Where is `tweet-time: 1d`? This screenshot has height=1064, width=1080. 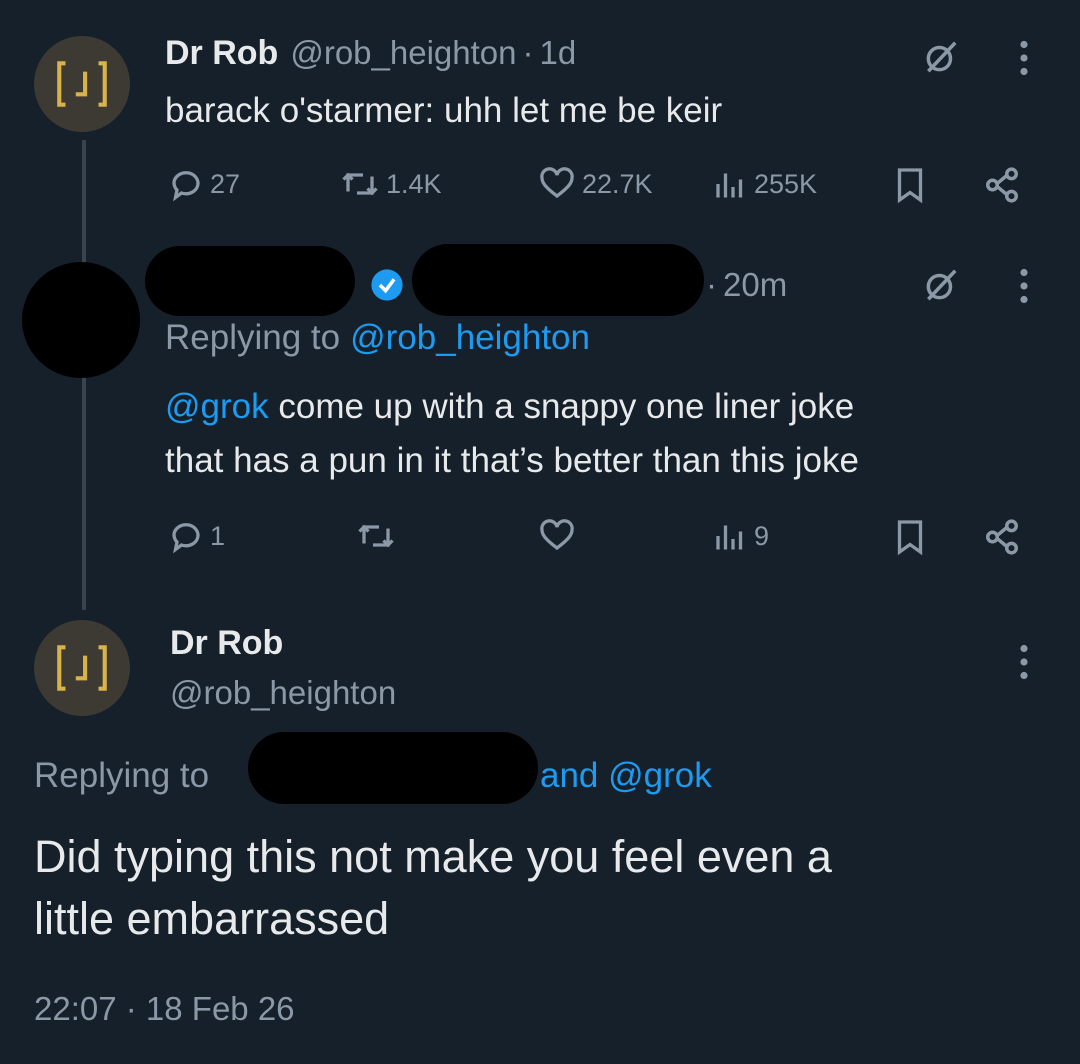
tweet-time: 1d is located at coordinates (558, 53).